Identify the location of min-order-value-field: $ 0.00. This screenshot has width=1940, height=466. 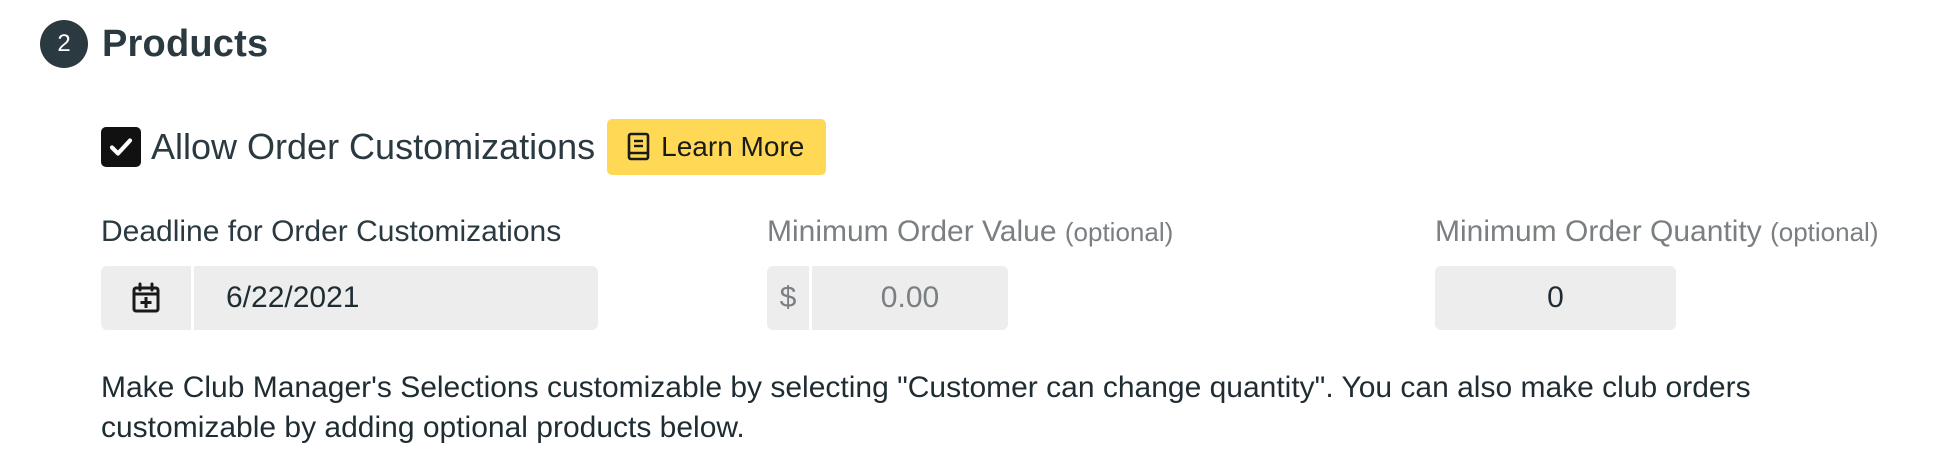
(887, 298).